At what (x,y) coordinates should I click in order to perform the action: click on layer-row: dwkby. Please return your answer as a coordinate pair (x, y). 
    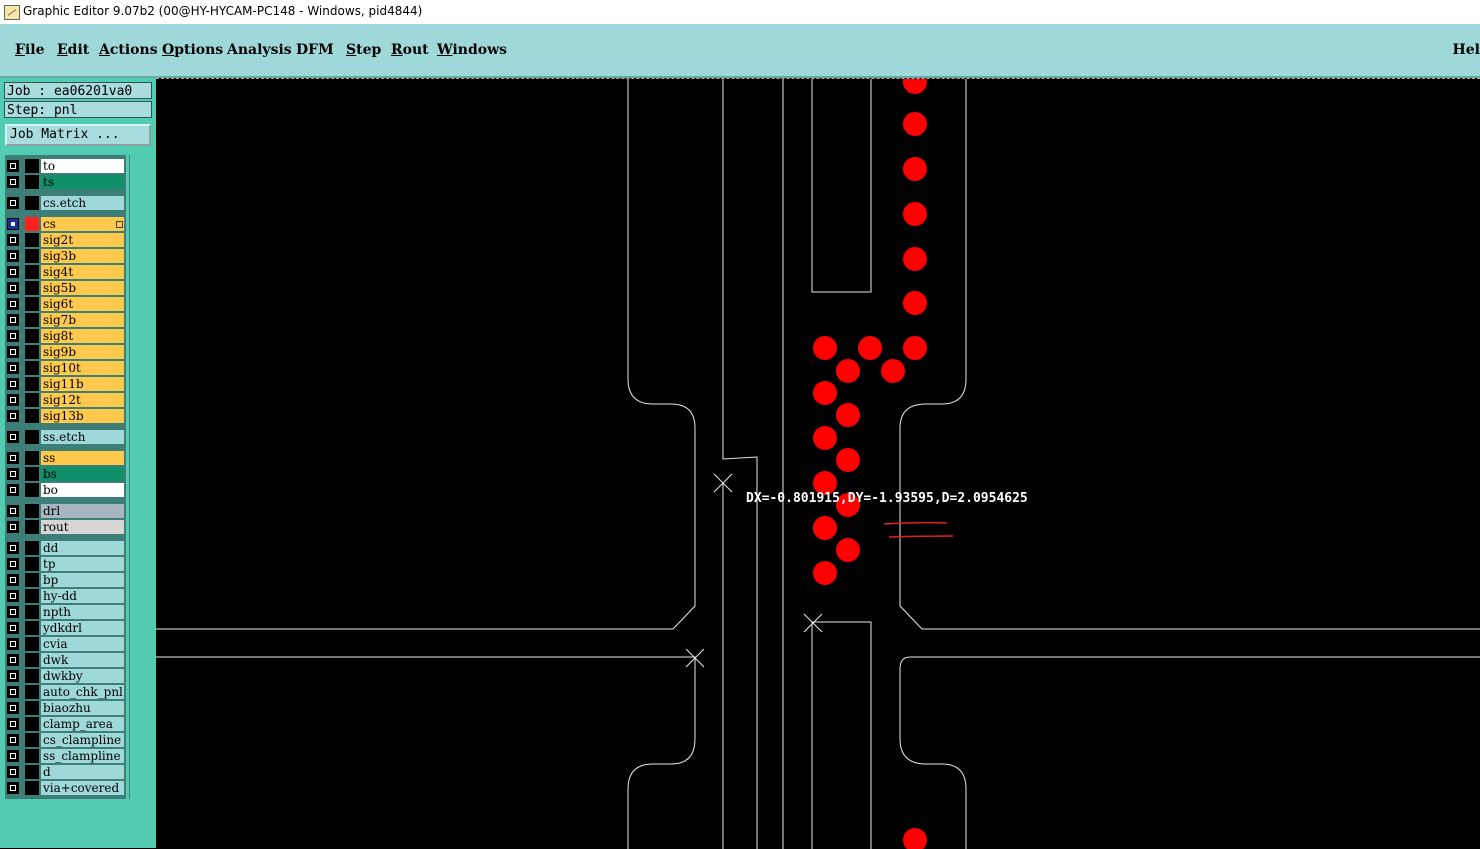
    Looking at the image, I should click on (65, 676).